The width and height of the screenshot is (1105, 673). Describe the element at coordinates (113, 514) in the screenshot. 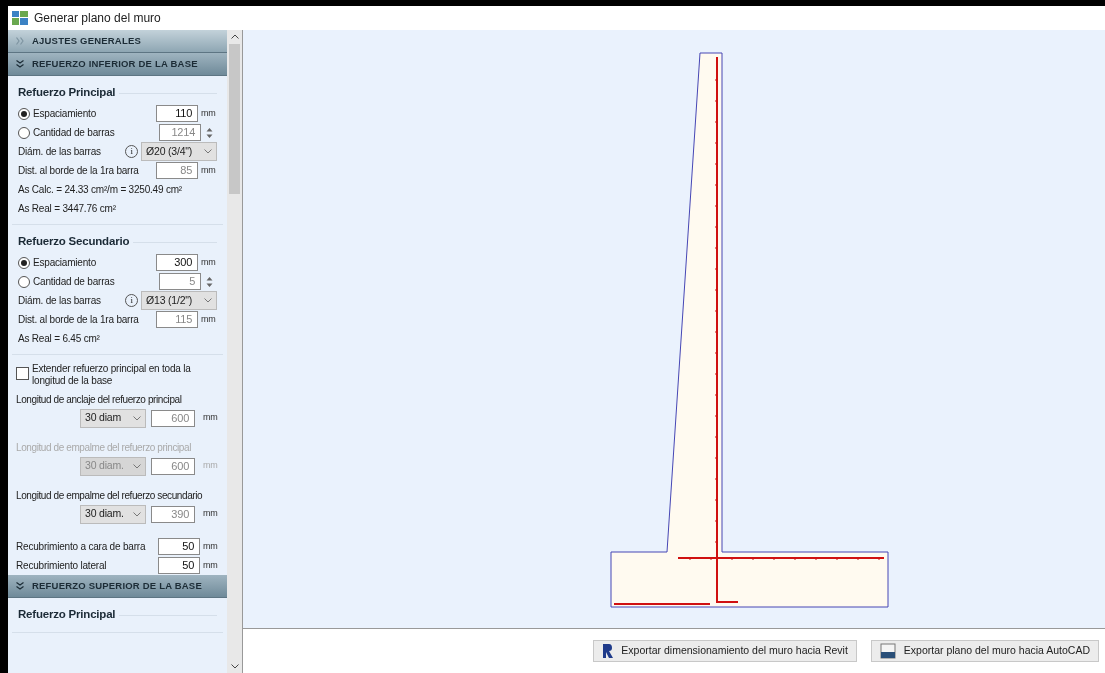

I see `dropdown: 30 diam.` at that location.